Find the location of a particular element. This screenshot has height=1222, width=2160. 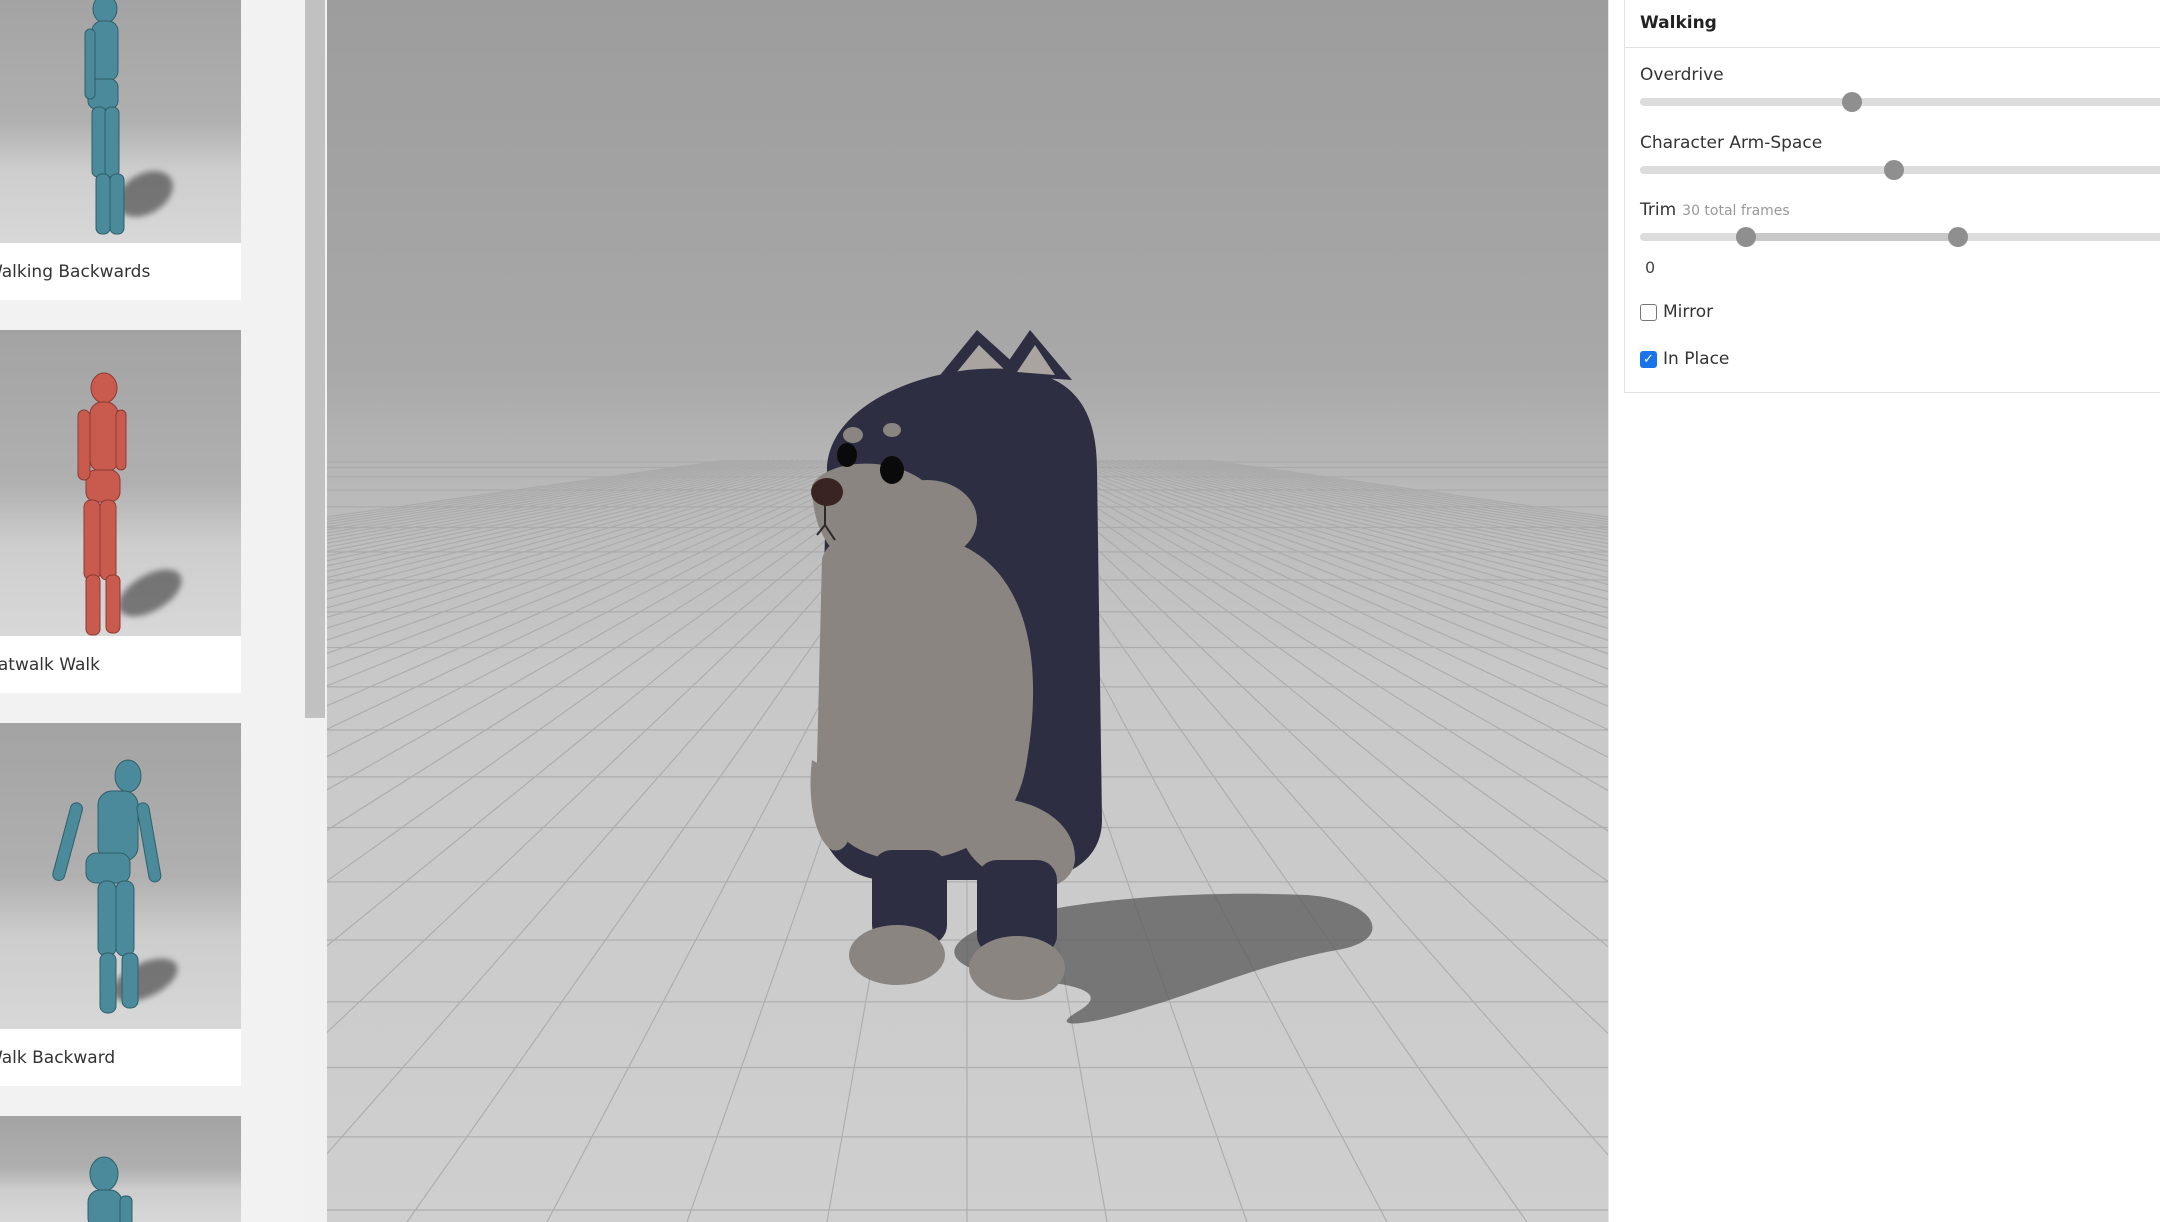

mirror-label: Mirror is located at coordinates (1688, 312).